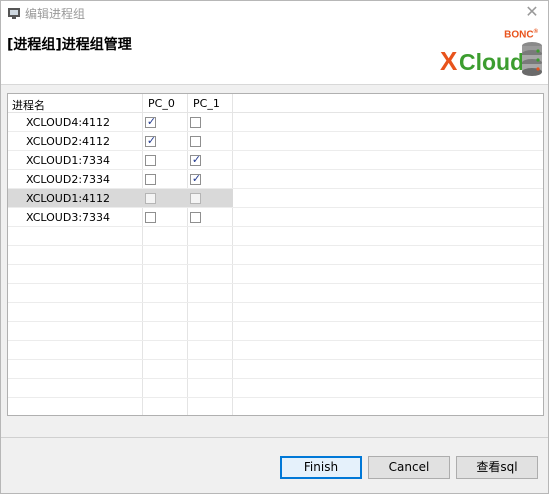 The width and height of the screenshot is (549, 494). What do you see at coordinates (321, 467) in the screenshot?
I see `finish-button: Finish` at bounding box center [321, 467].